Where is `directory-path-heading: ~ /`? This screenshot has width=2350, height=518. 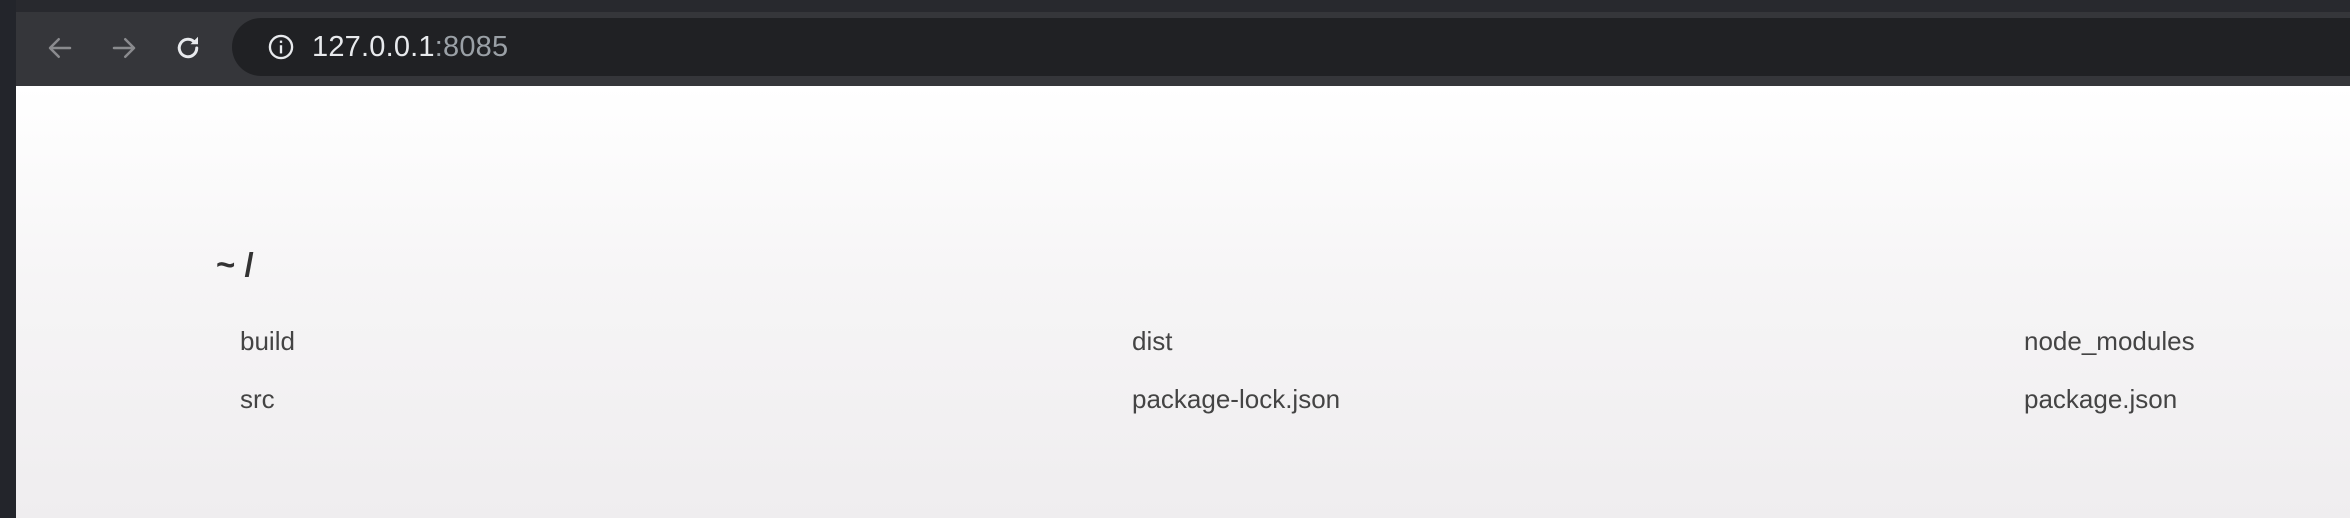
directory-path-heading: ~ / is located at coordinates (235, 264).